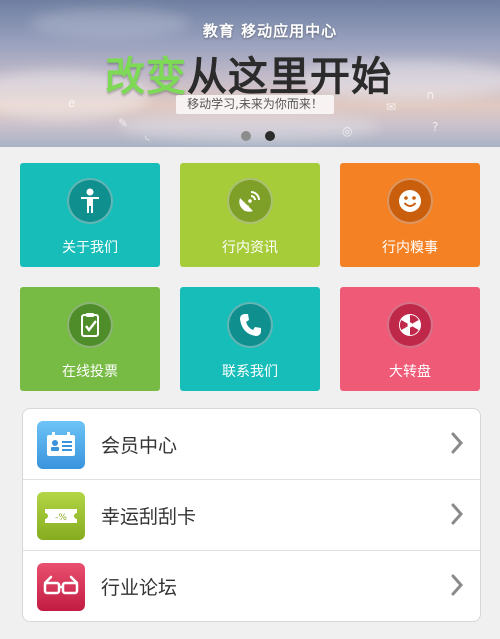 Image resolution: width=500 pixels, height=639 pixels. Describe the element at coordinates (391, 107) in the screenshot. I see `envelope-icon: ✉` at that location.